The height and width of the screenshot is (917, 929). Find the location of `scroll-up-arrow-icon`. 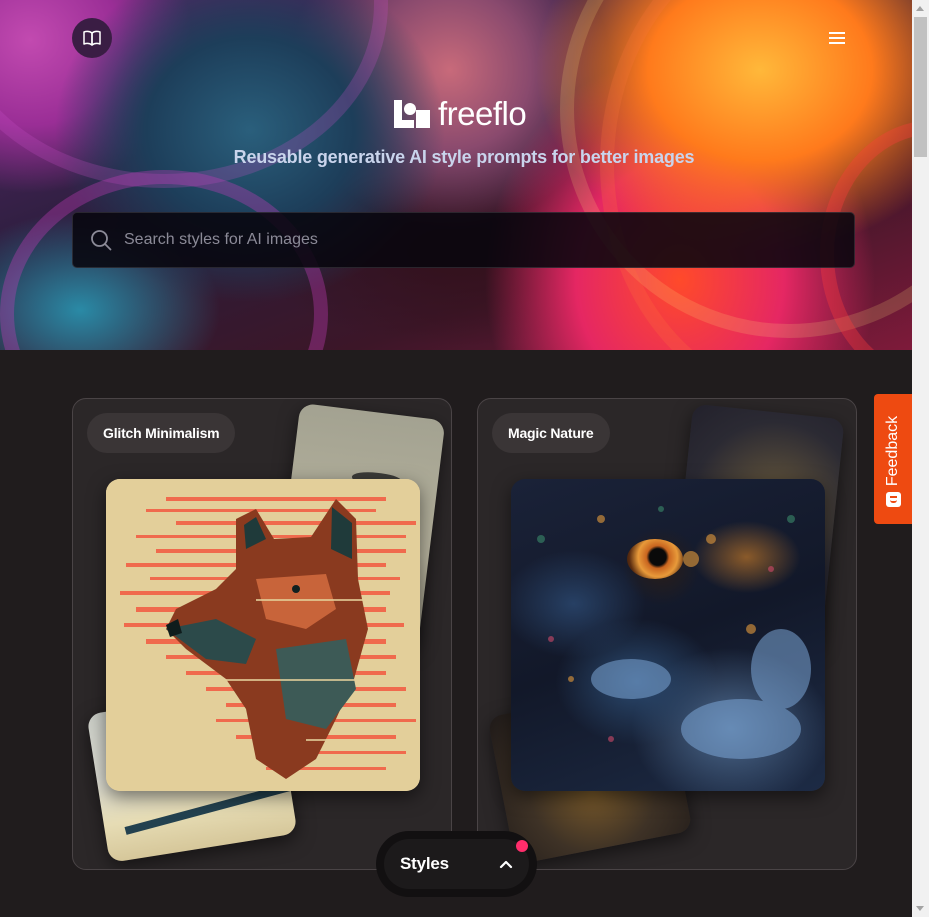

scroll-up-arrow-icon is located at coordinates (920, 8).